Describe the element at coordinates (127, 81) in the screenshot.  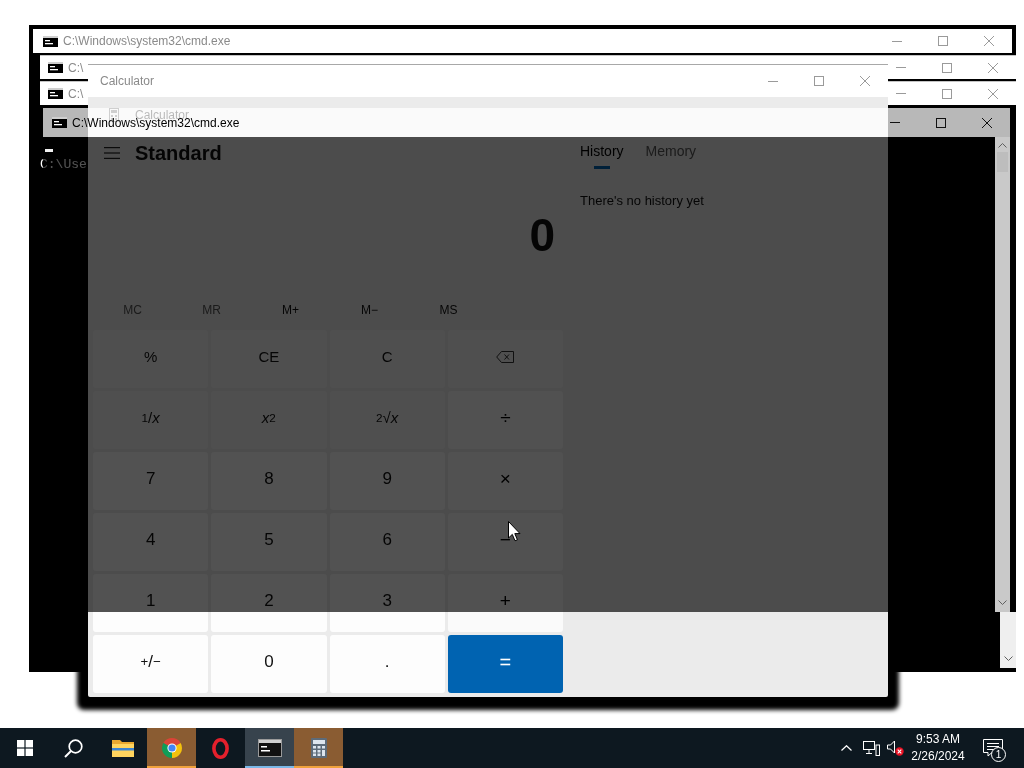
I see `window-title: Calculator` at that location.